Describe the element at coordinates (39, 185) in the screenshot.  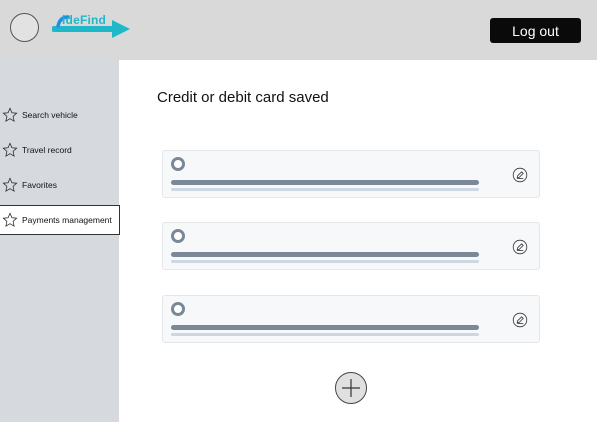
I see `sidebar-item-label: Favorites` at that location.